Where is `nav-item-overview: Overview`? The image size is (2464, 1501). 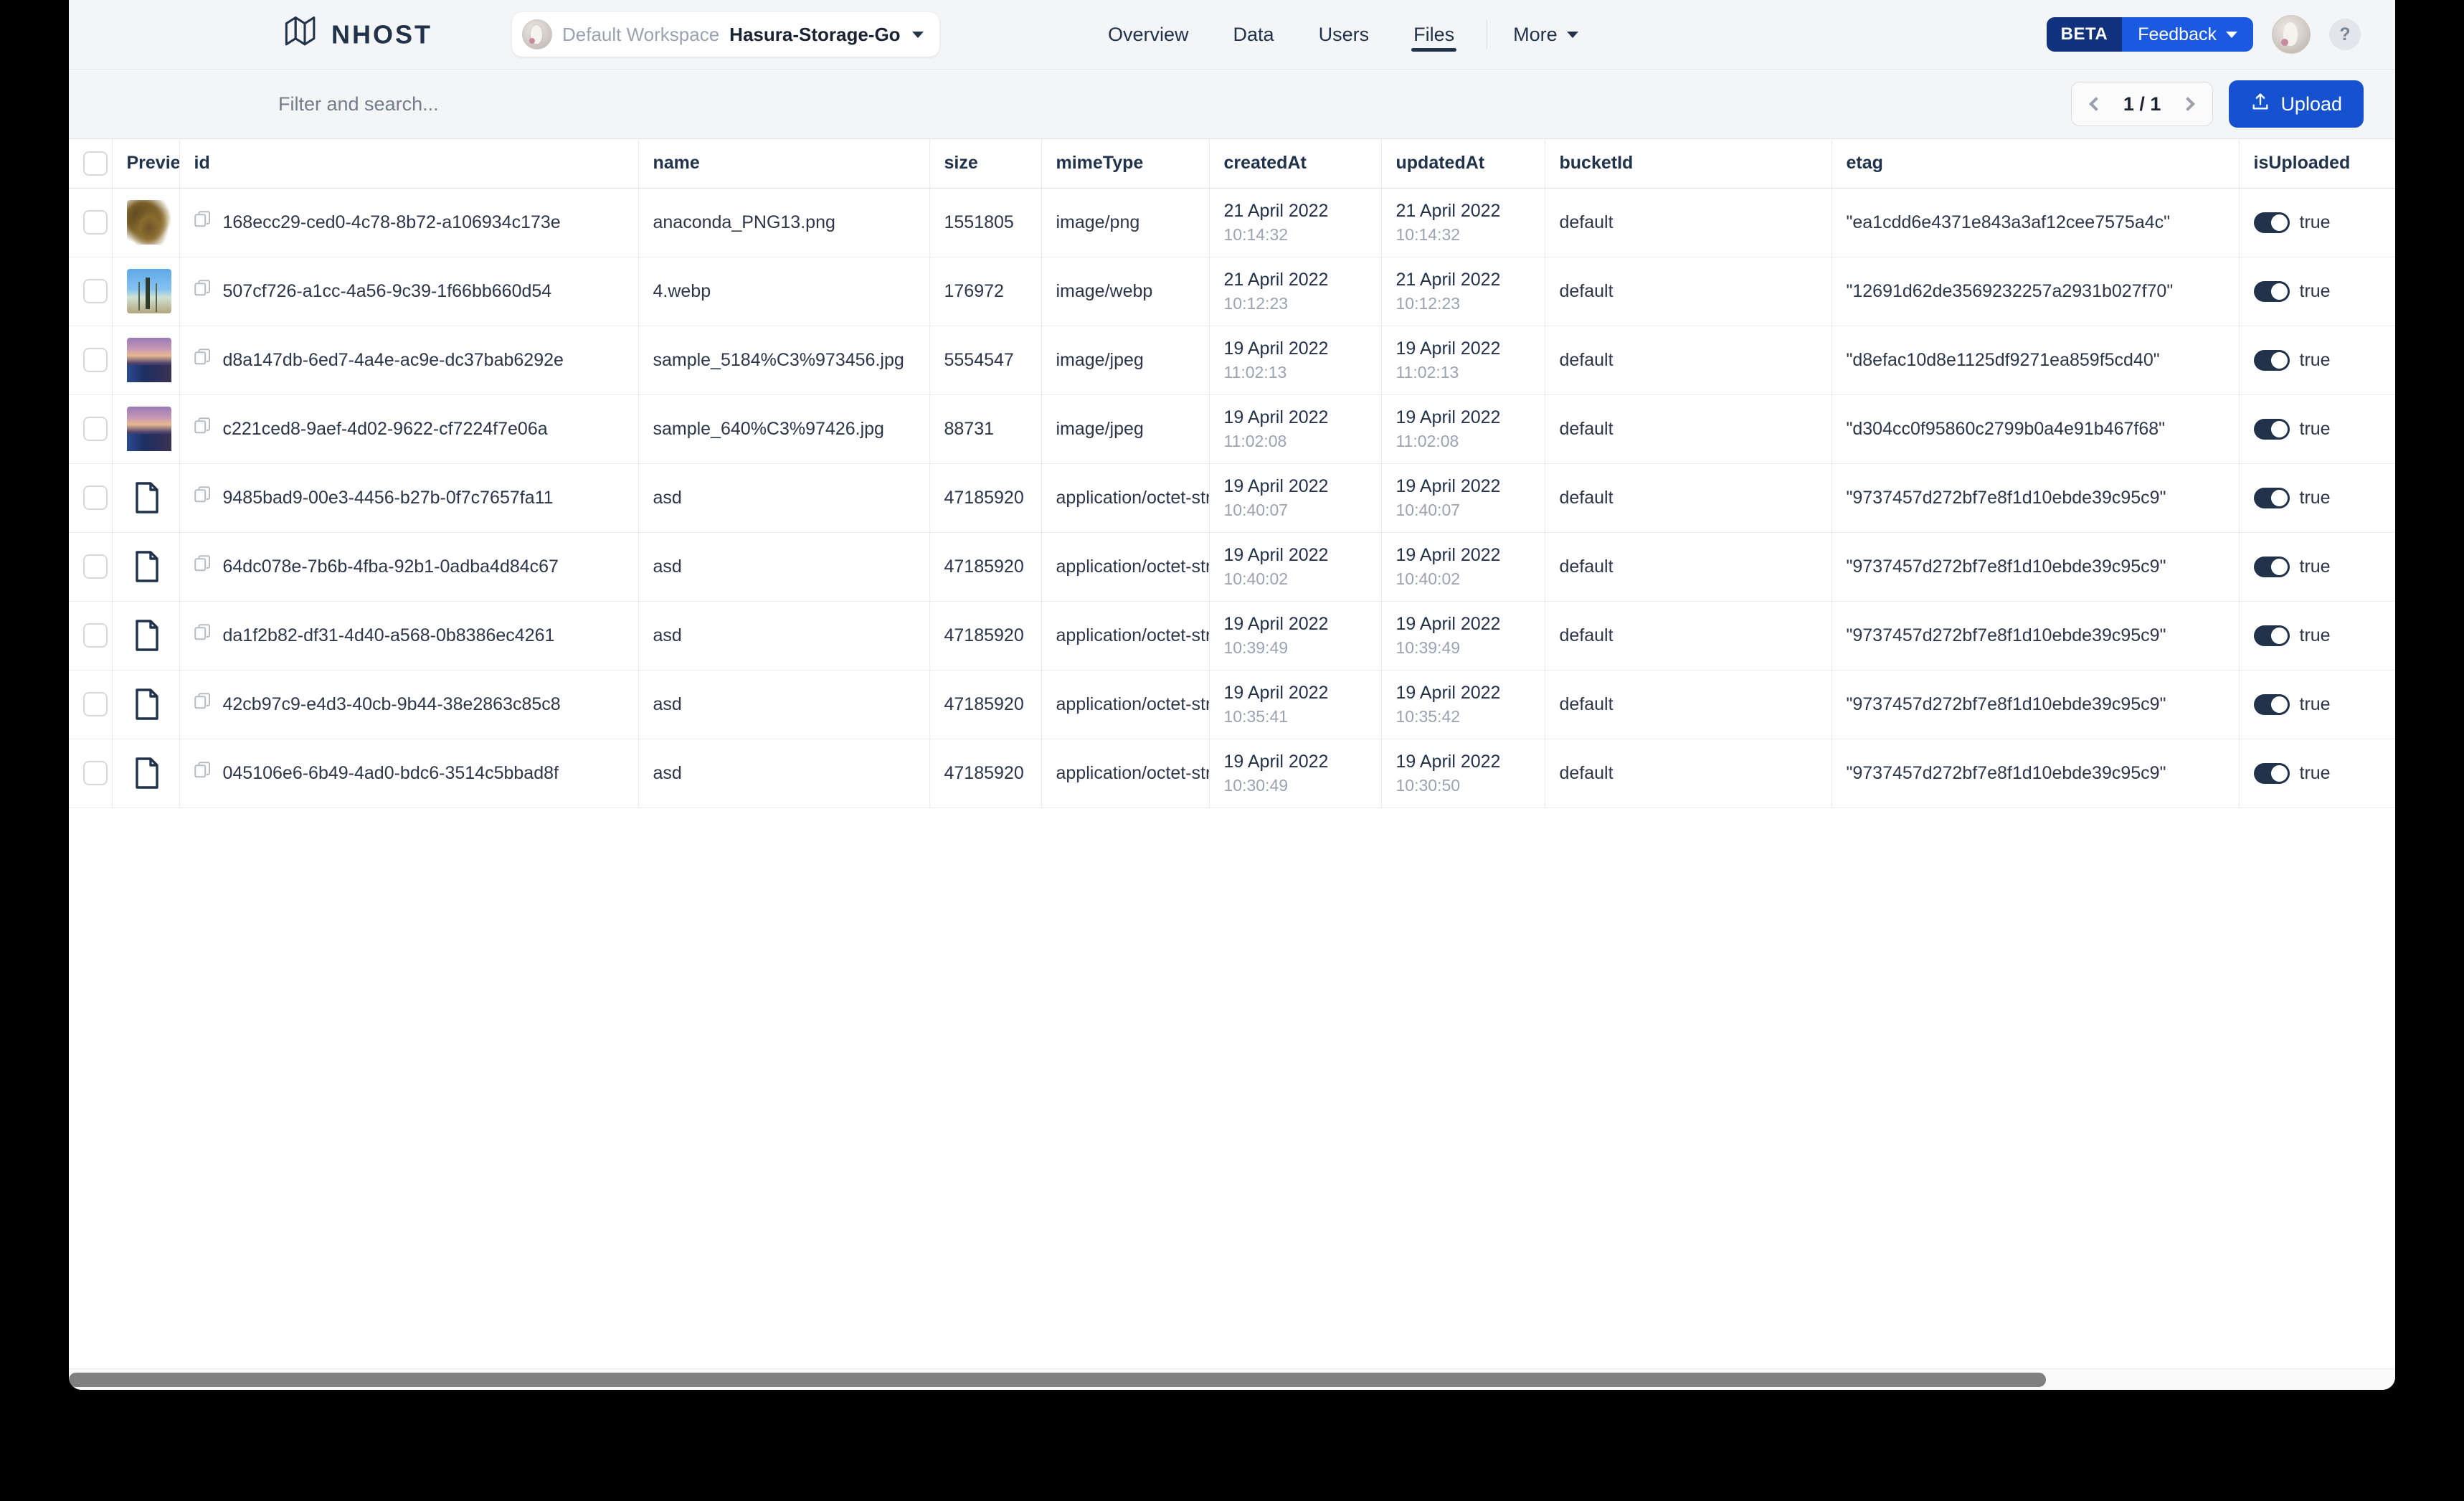 nav-item-overview: Overview is located at coordinates (1148, 34).